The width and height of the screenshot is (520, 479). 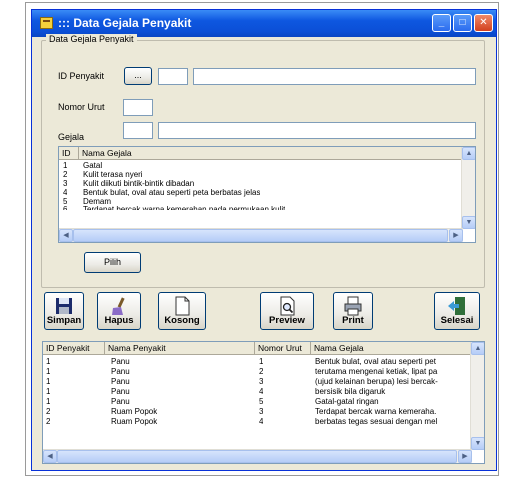 I want to click on printer-icon, so click(x=353, y=306).